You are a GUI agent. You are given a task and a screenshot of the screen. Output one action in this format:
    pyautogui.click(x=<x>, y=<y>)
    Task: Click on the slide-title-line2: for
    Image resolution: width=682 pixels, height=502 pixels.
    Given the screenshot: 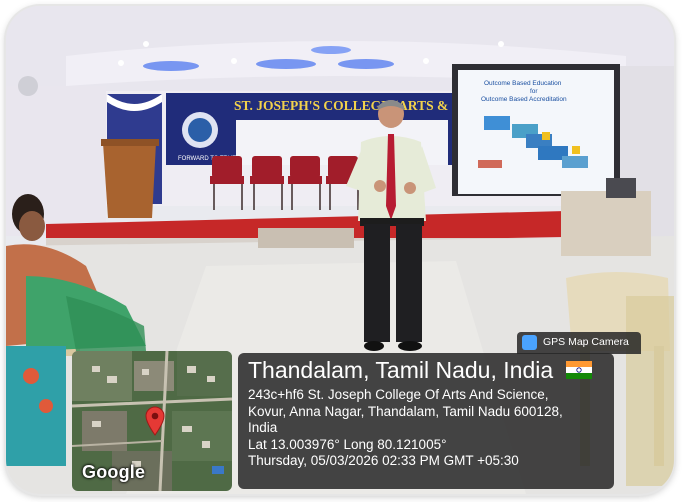 What is the action you would take?
    pyautogui.click(x=534, y=91)
    